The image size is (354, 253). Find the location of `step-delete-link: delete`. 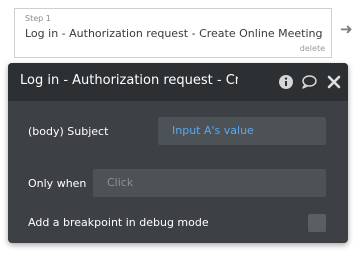

step-delete-link: delete is located at coordinates (312, 48).